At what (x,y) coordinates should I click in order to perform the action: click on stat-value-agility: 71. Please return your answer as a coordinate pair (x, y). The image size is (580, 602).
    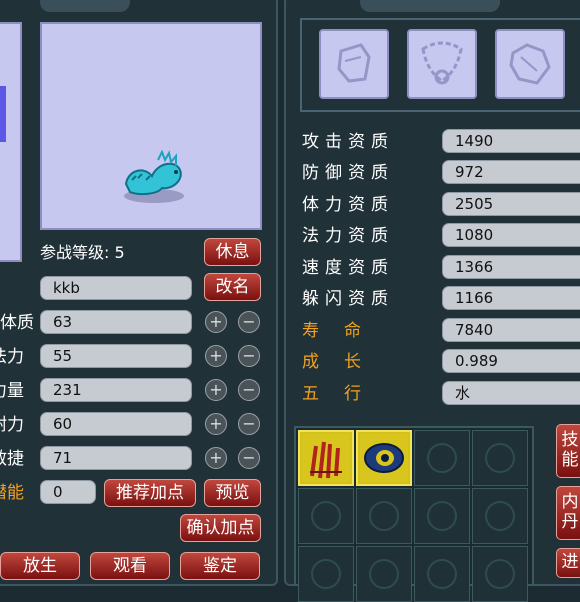
    Looking at the image, I should click on (116, 458).